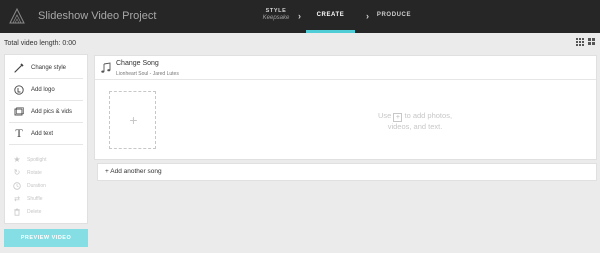 The image size is (600, 253). I want to click on sidebar-item-label: Add pics & vids, so click(52, 111).